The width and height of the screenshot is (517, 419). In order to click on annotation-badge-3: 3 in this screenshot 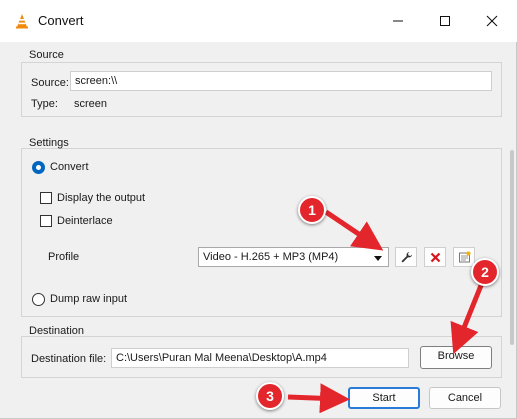, I will do `click(270, 396)`.